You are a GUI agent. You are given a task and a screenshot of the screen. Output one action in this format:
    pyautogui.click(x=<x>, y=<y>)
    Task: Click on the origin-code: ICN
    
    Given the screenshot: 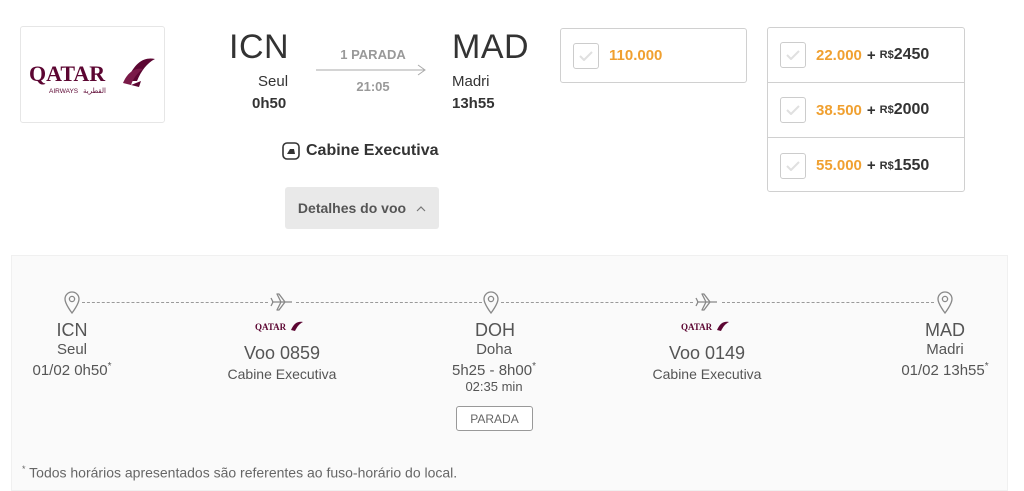 What is the action you would take?
    pyautogui.click(x=259, y=47)
    